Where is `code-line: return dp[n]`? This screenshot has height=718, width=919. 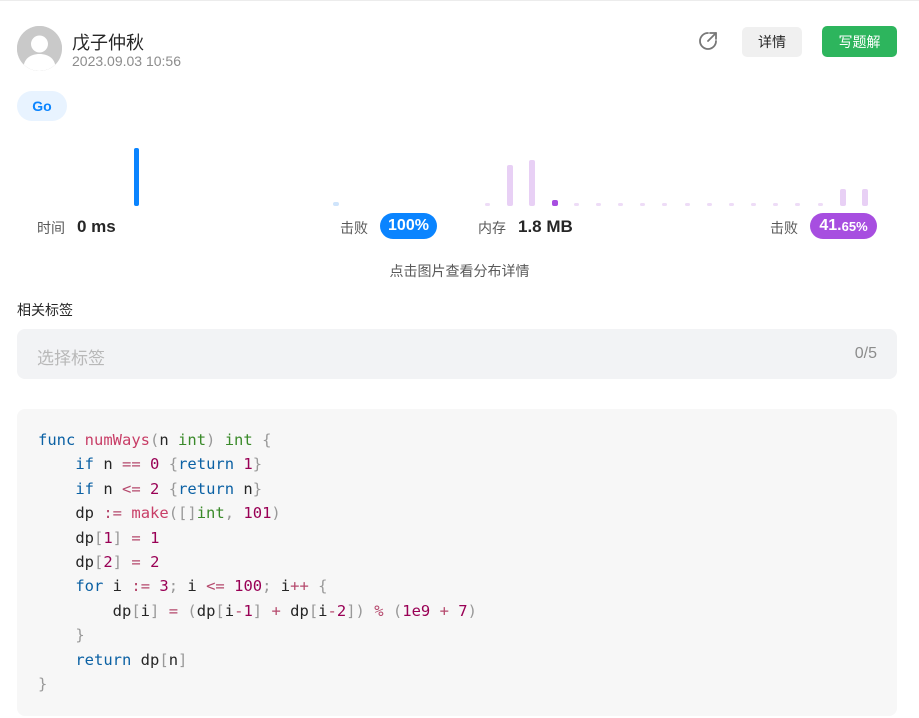
code-line: return dp[n] is located at coordinates (131, 659).